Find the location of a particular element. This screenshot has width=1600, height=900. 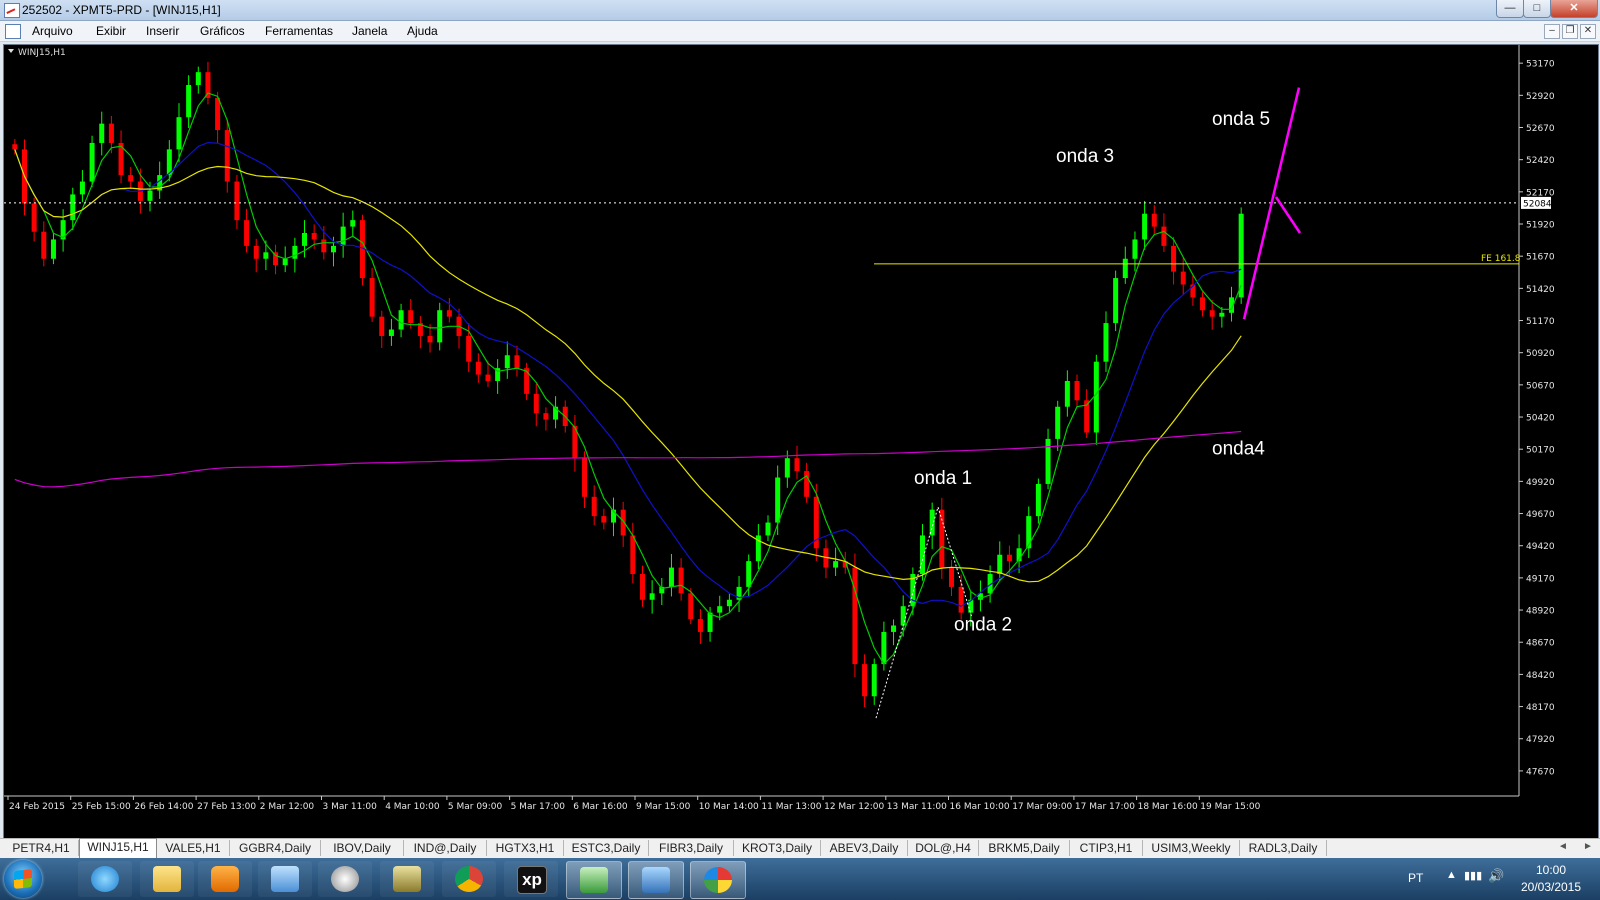

signal-icon: ▮▮▮ is located at coordinates (1473, 875).